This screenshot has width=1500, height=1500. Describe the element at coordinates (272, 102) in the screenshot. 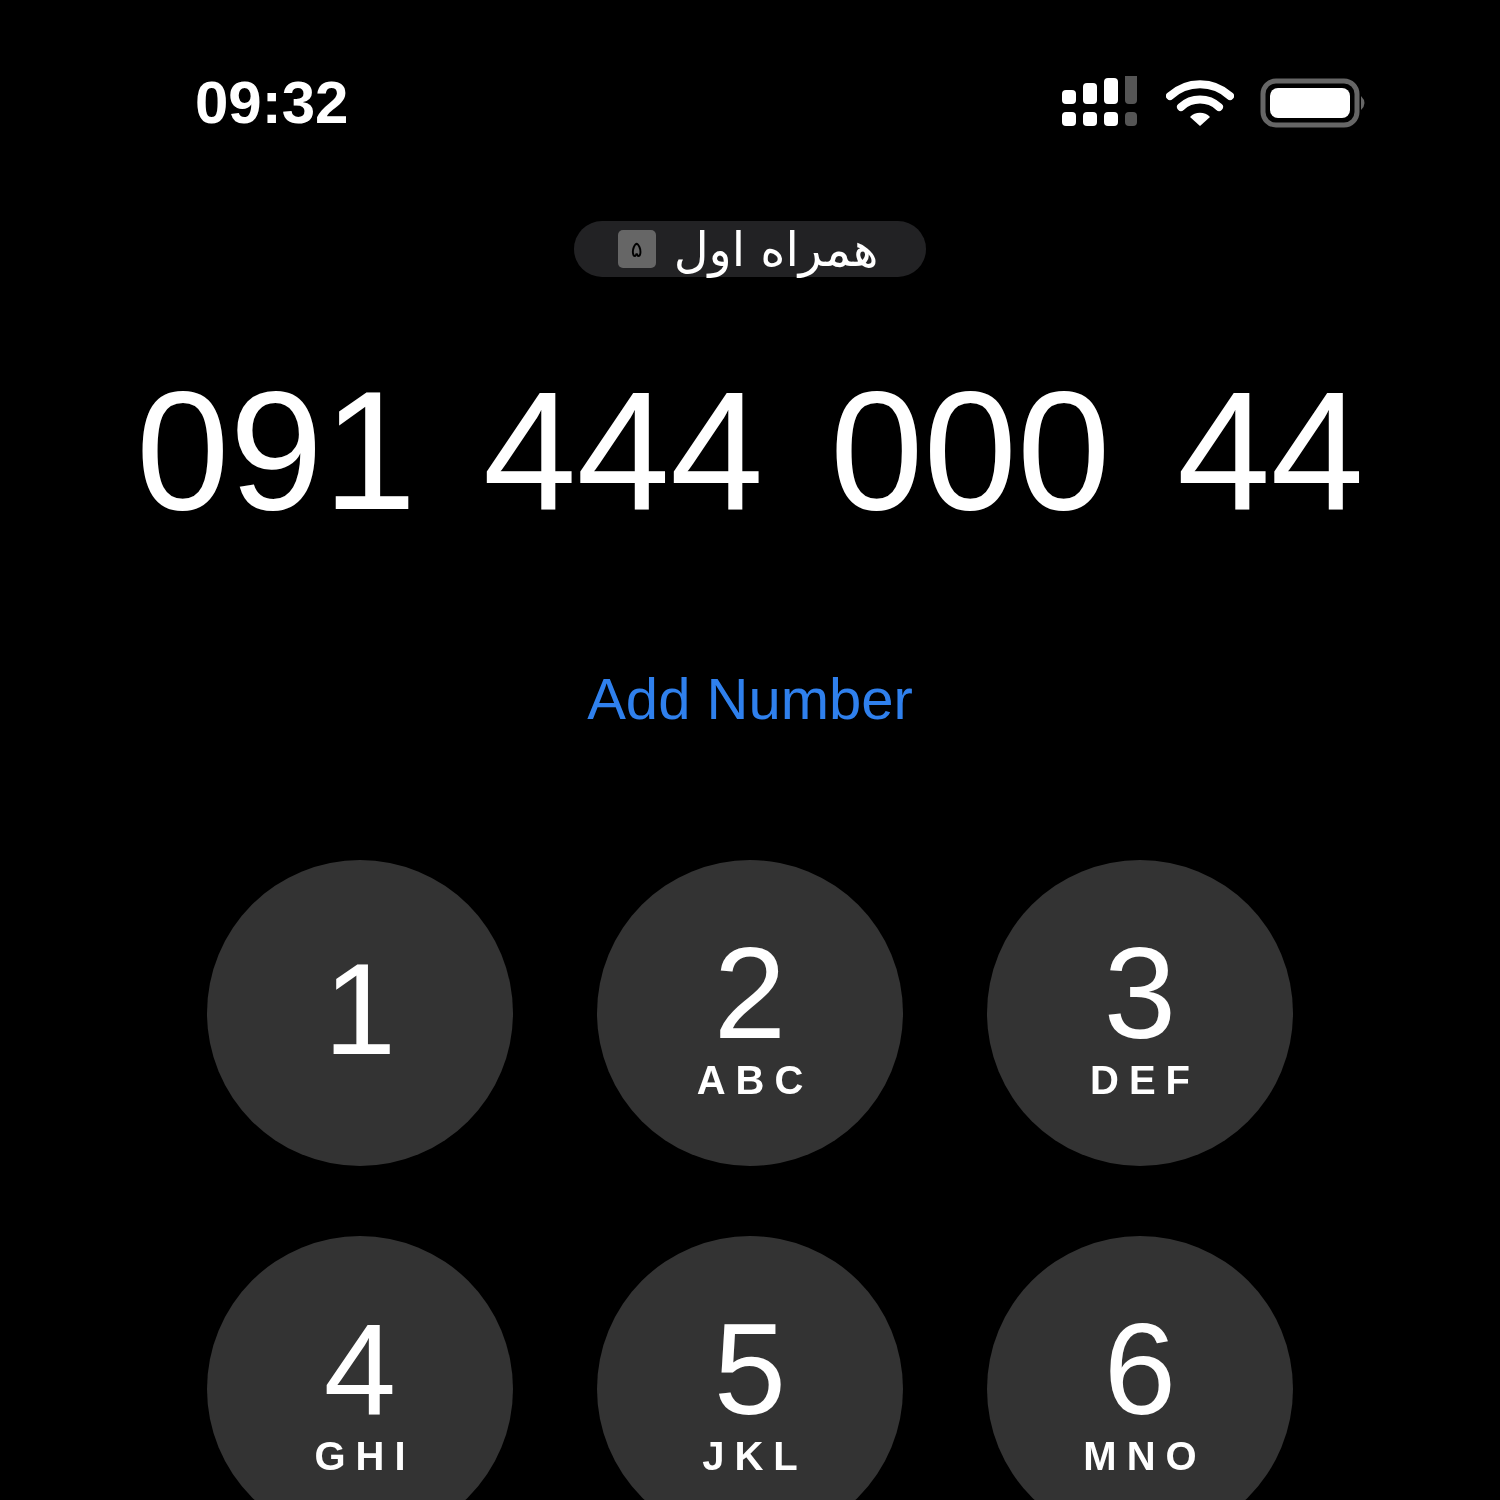

I see `status-time: 09:32` at that location.